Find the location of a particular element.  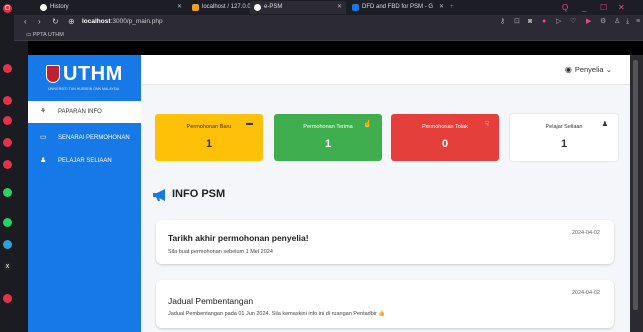

screenshot-icon: ⊡ is located at coordinates (517, 22).